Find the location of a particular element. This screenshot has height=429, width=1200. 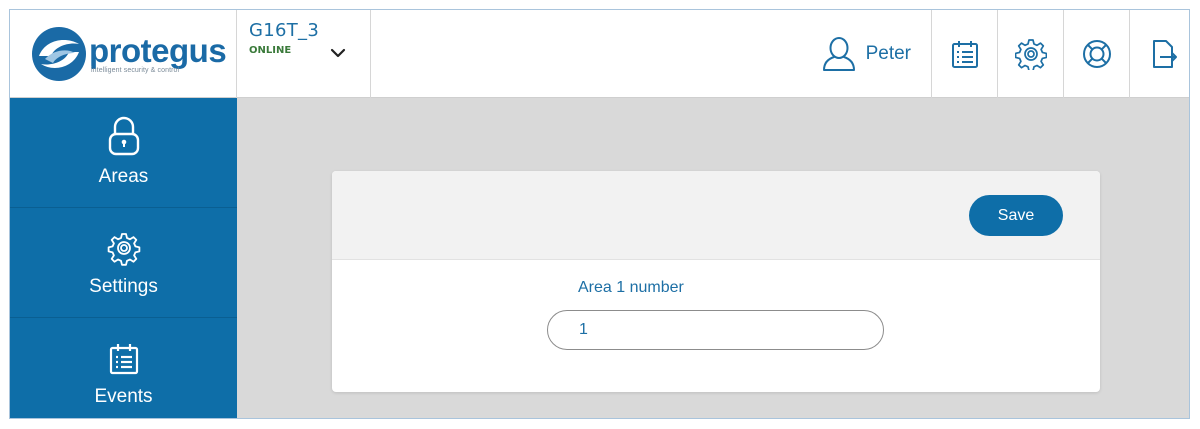

sidebar-item-areas: Areas is located at coordinates (123, 153).